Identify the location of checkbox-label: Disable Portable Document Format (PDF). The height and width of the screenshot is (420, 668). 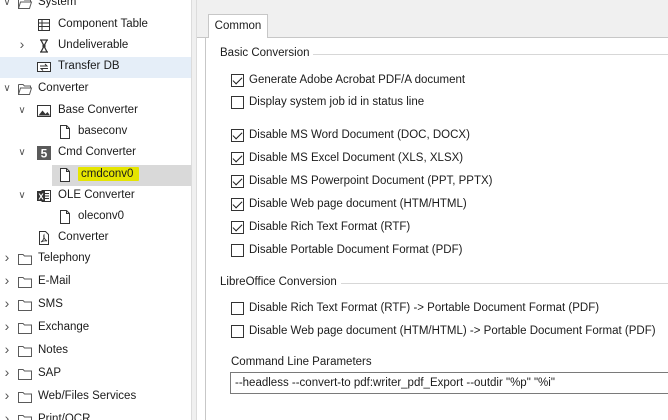
(356, 250).